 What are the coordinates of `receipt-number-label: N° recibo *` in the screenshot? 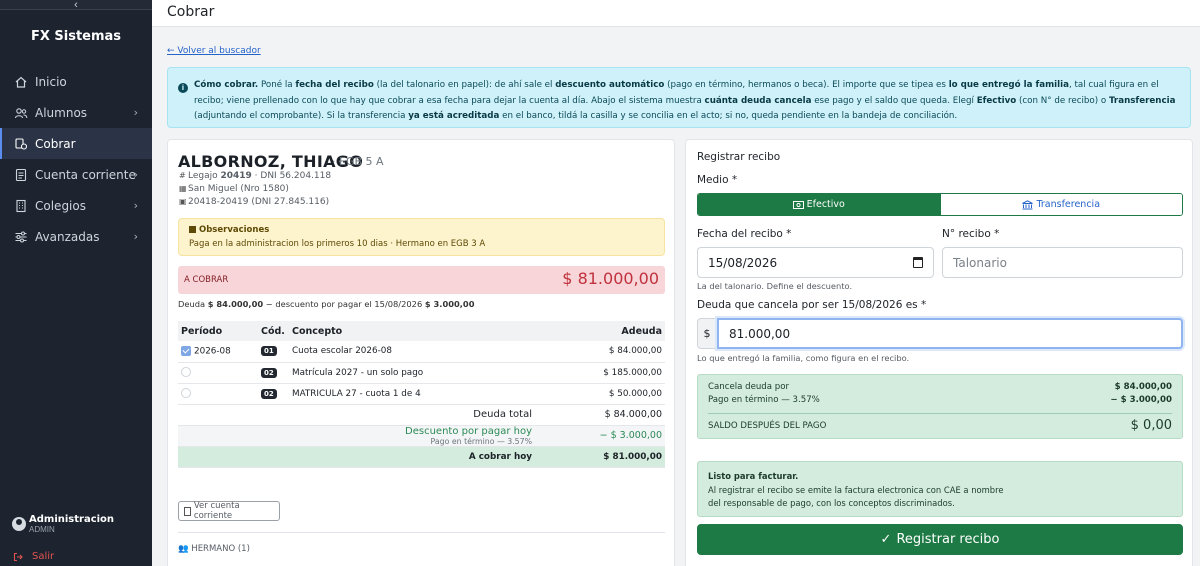 It's located at (971, 234).